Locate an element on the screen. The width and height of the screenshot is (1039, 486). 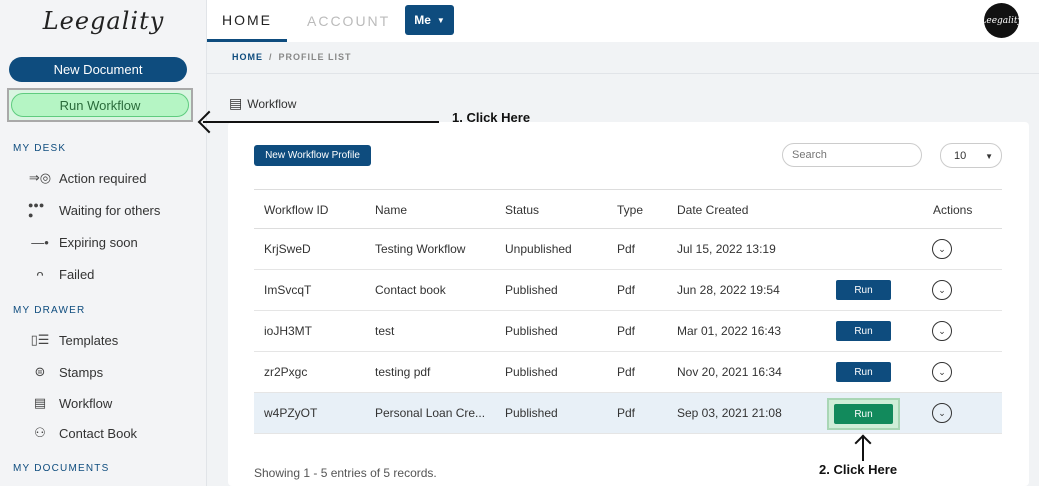
sidebar-item-label: Workflow is located at coordinates (86, 403).